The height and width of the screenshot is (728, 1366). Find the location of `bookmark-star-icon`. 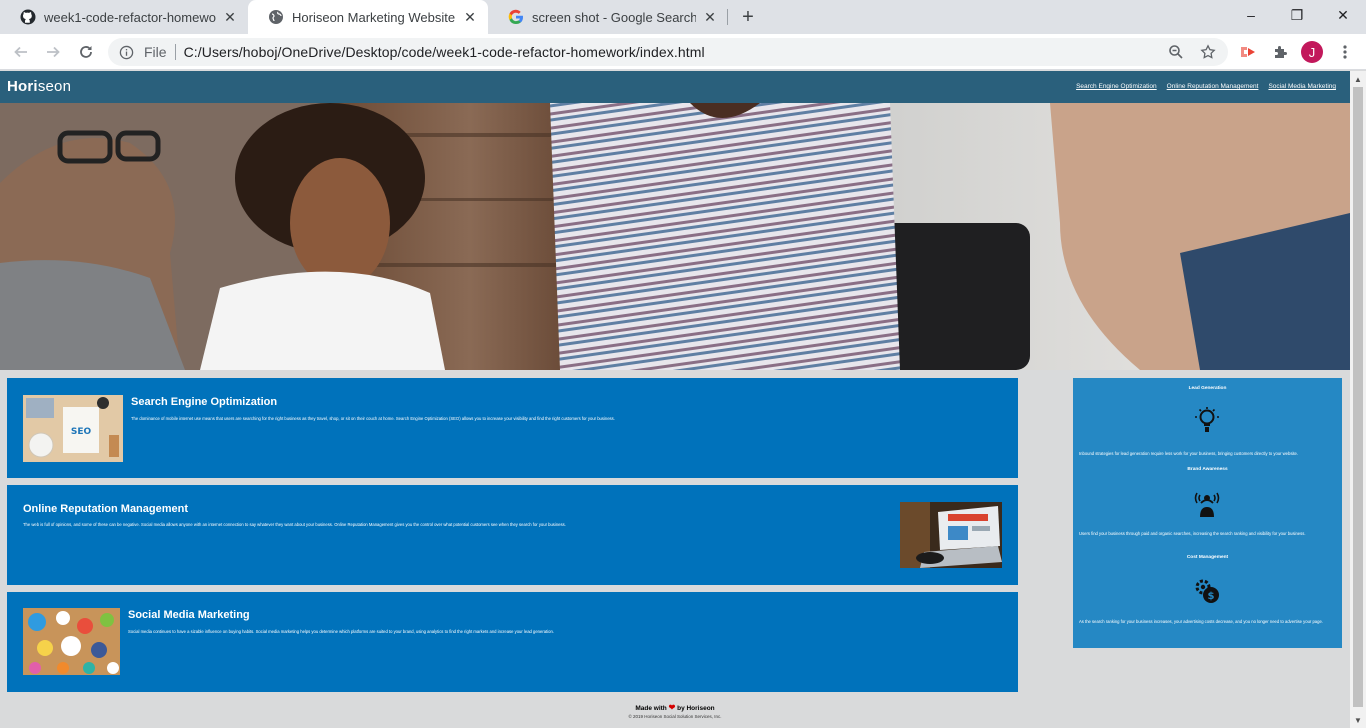

bookmark-star-icon is located at coordinates (1208, 52).